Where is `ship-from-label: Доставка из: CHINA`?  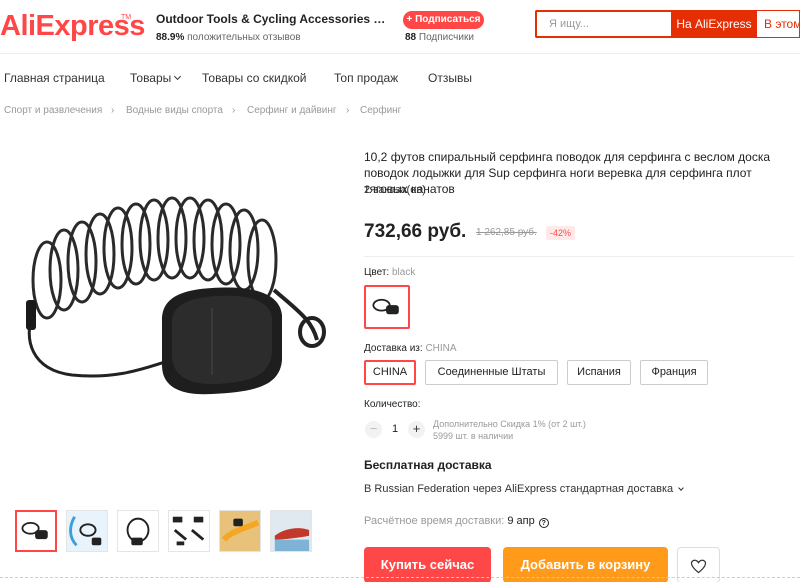
ship-from-label: Доставка из: CHINA is located at coordinates (410, 348).